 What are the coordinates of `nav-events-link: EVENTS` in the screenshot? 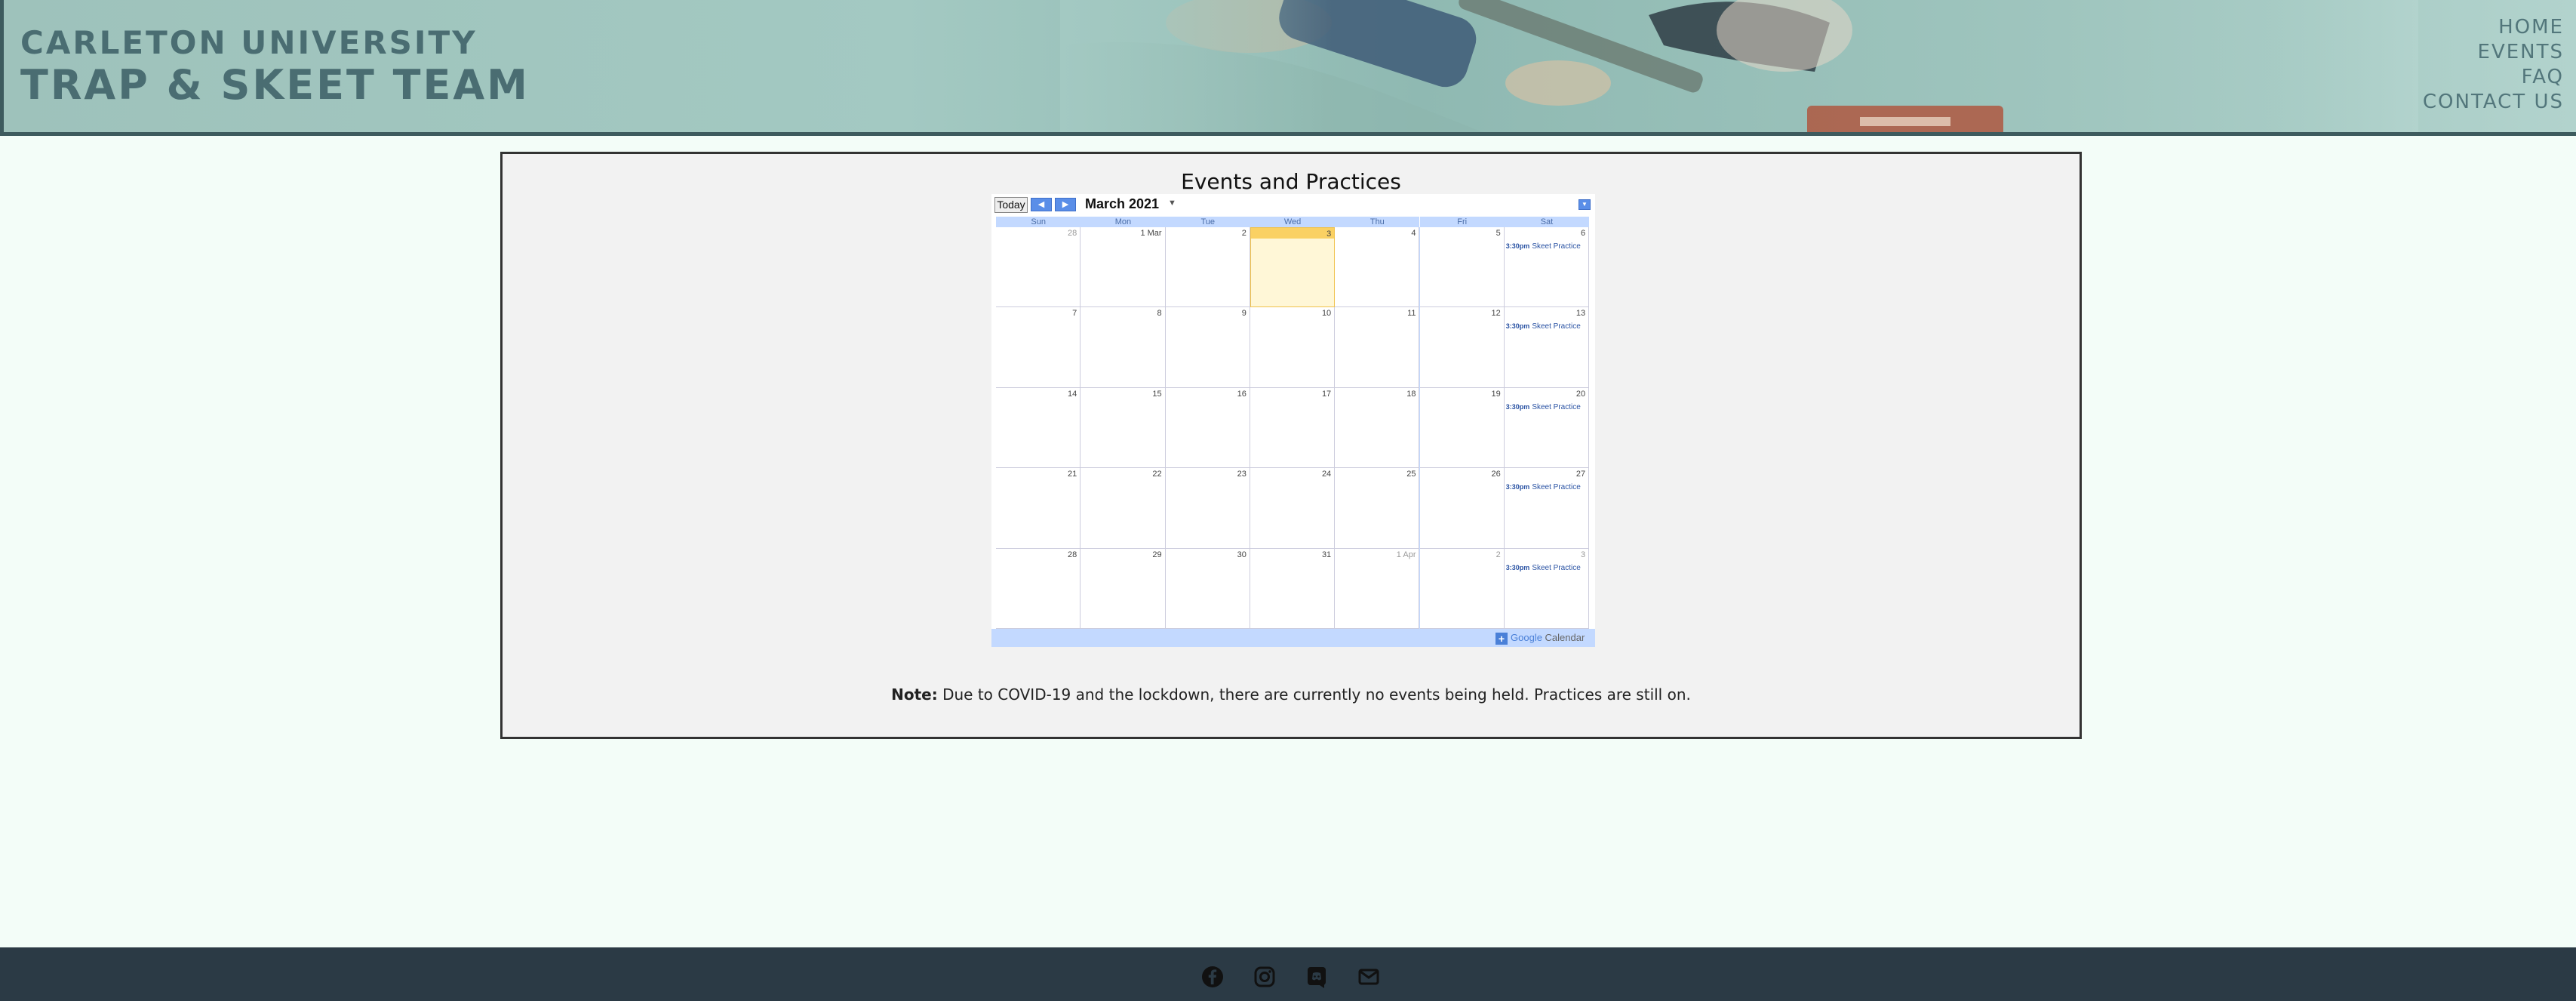 It's located at (2493, 52).